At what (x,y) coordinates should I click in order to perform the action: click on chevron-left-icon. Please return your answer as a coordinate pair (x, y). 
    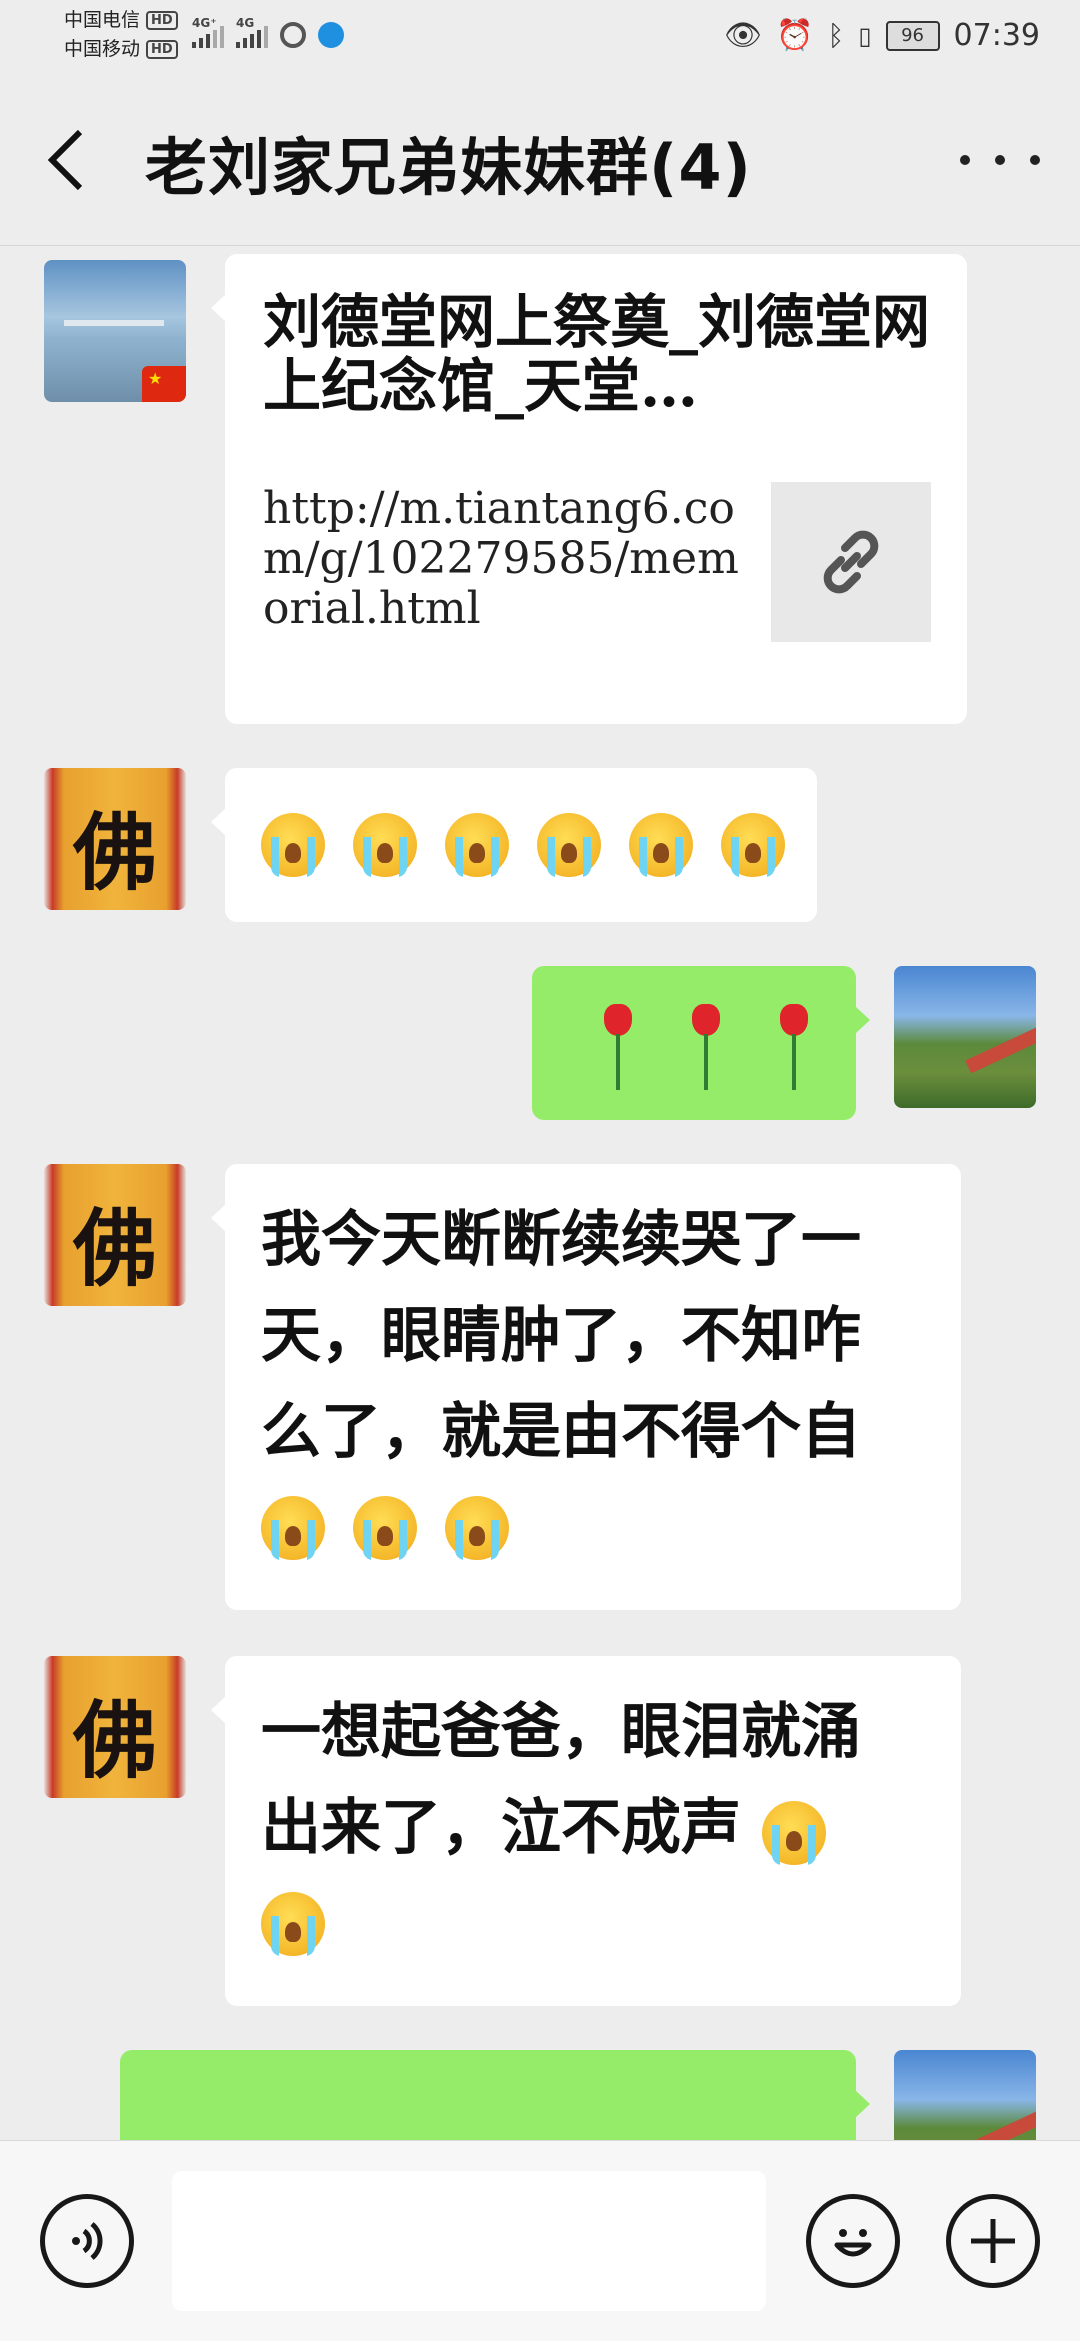
    Looking at the image, I should click on (65, 160).